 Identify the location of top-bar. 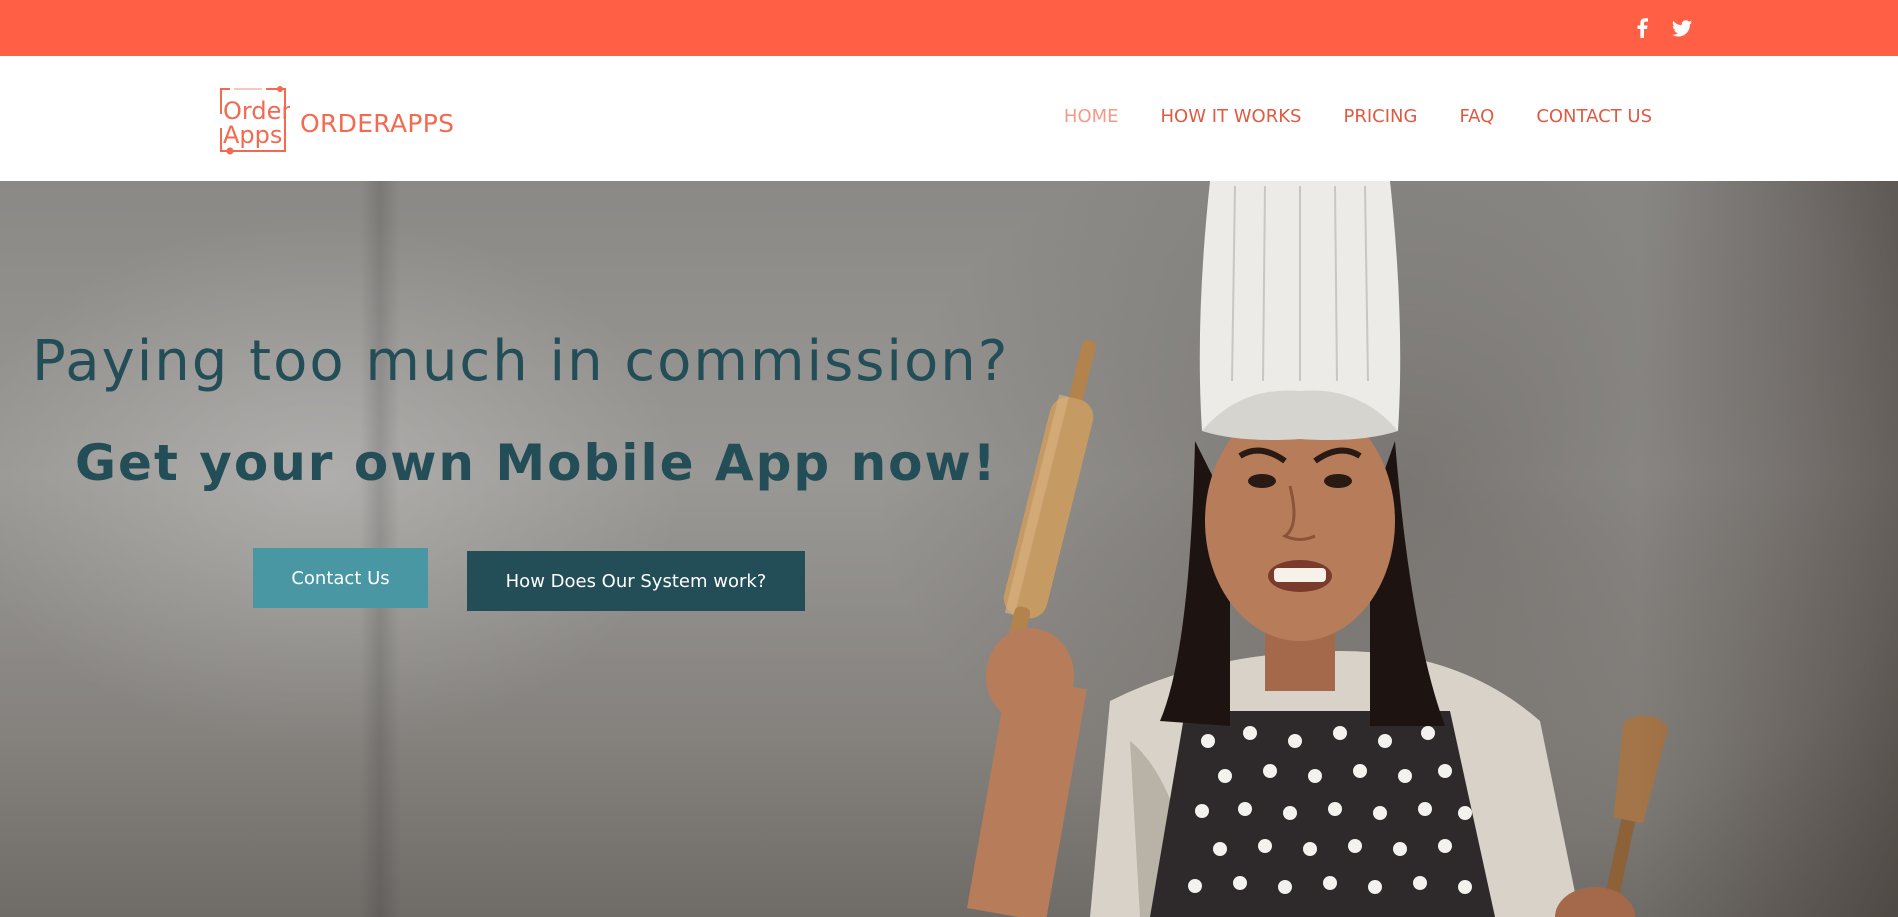
(949, 28).